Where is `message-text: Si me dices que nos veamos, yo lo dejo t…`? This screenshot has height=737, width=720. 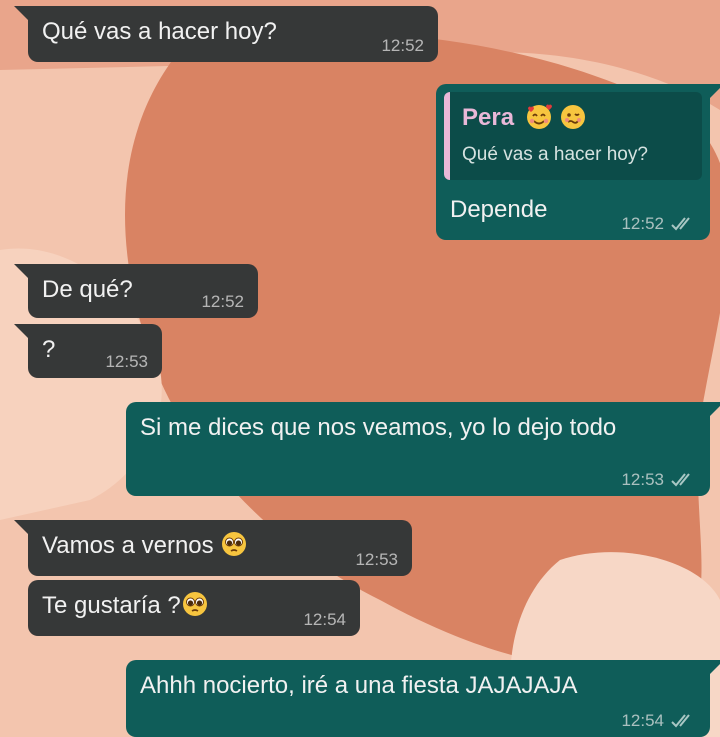 message-text: Si me dices que nos veamos, yo lo dejo t… is located at coordinates (378, 427).